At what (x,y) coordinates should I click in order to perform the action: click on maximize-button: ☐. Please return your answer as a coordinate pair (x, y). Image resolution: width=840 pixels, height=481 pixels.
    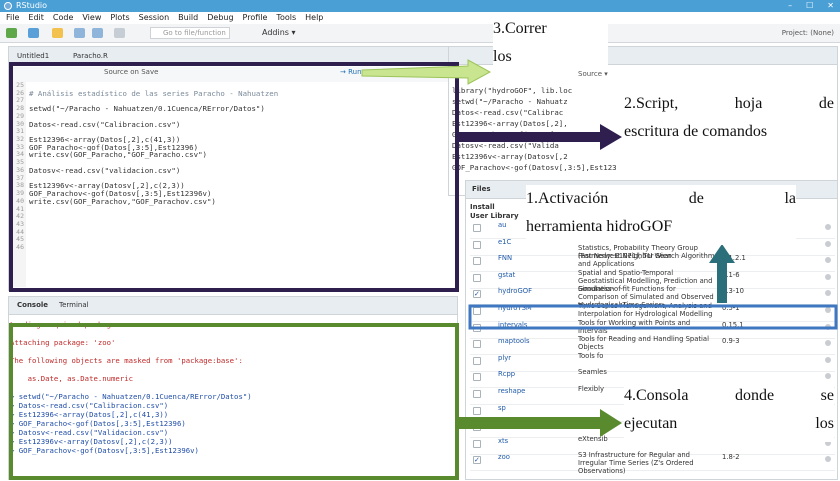
    Looking at the image, I should click on (809, 6).